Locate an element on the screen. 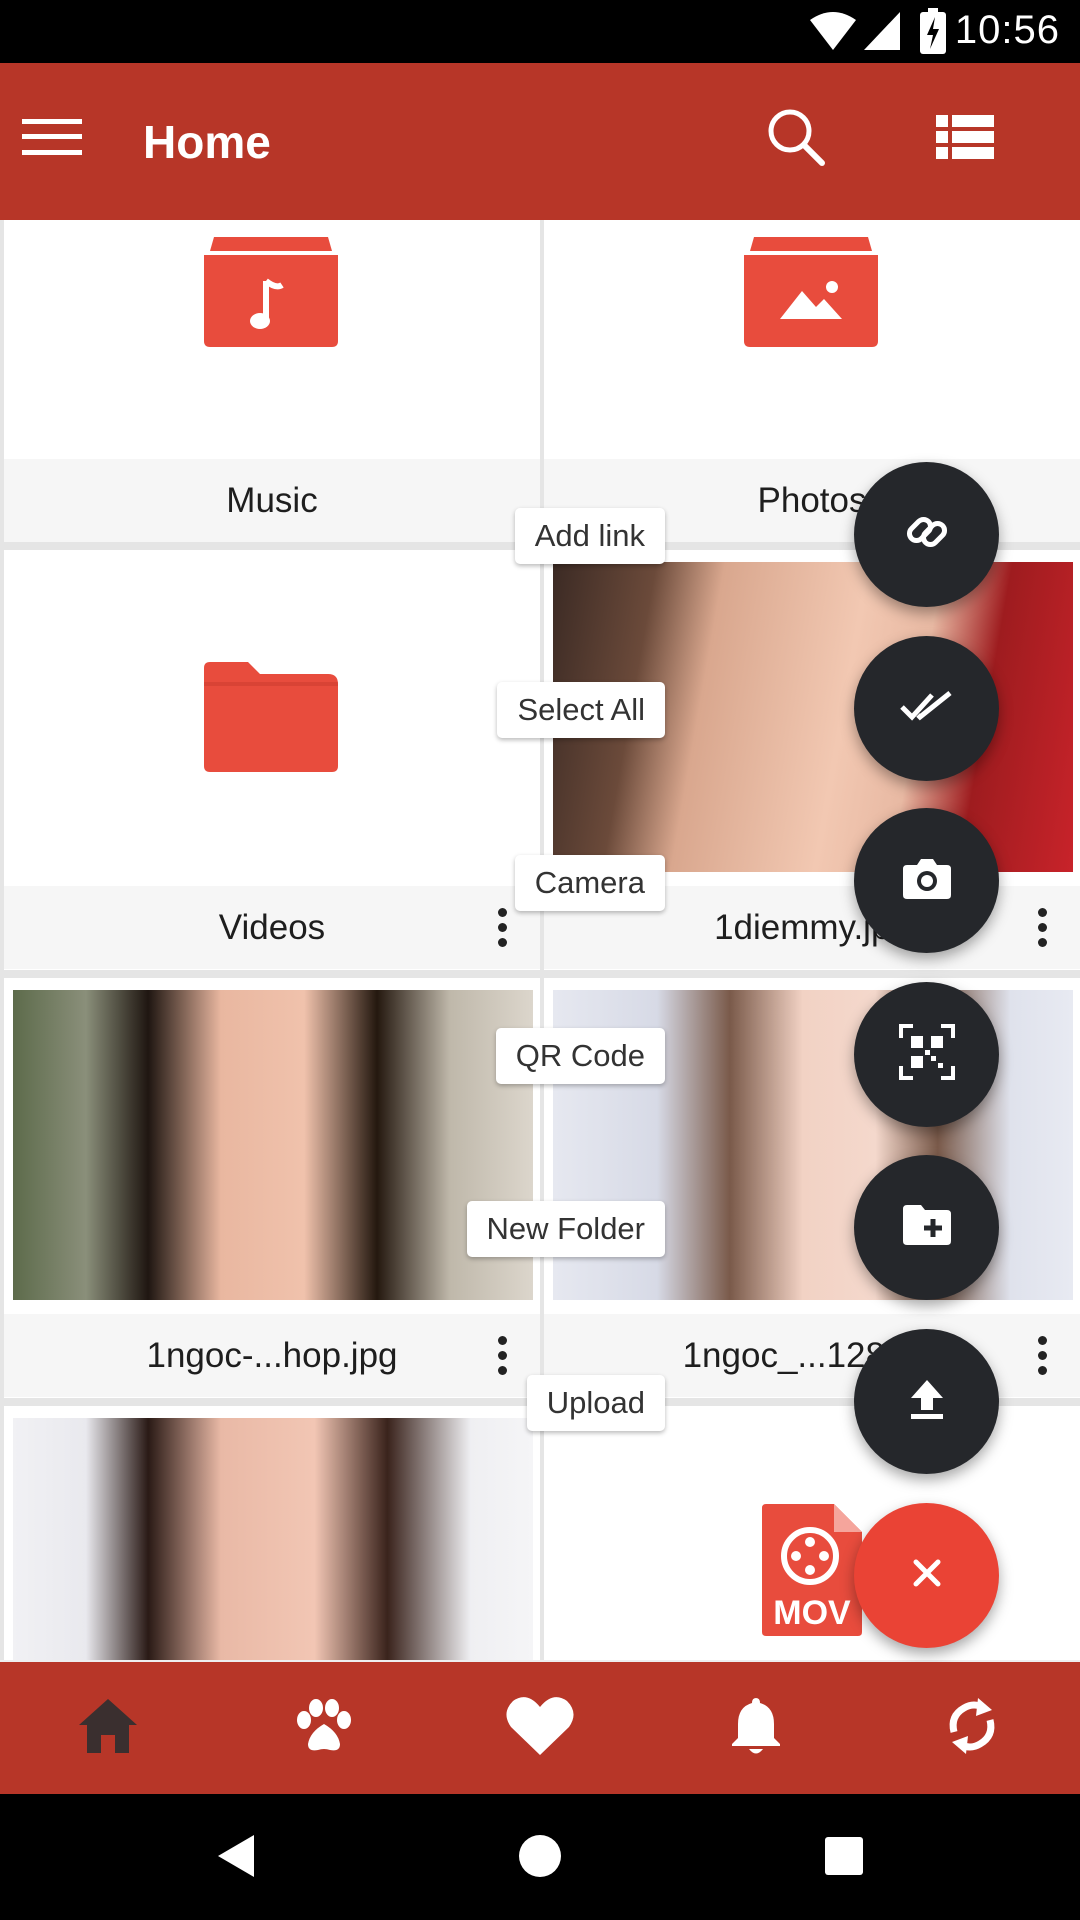 The width and height of the screenshot is (1080, 1920). item-name: Music is located at coordinates (272, 500).